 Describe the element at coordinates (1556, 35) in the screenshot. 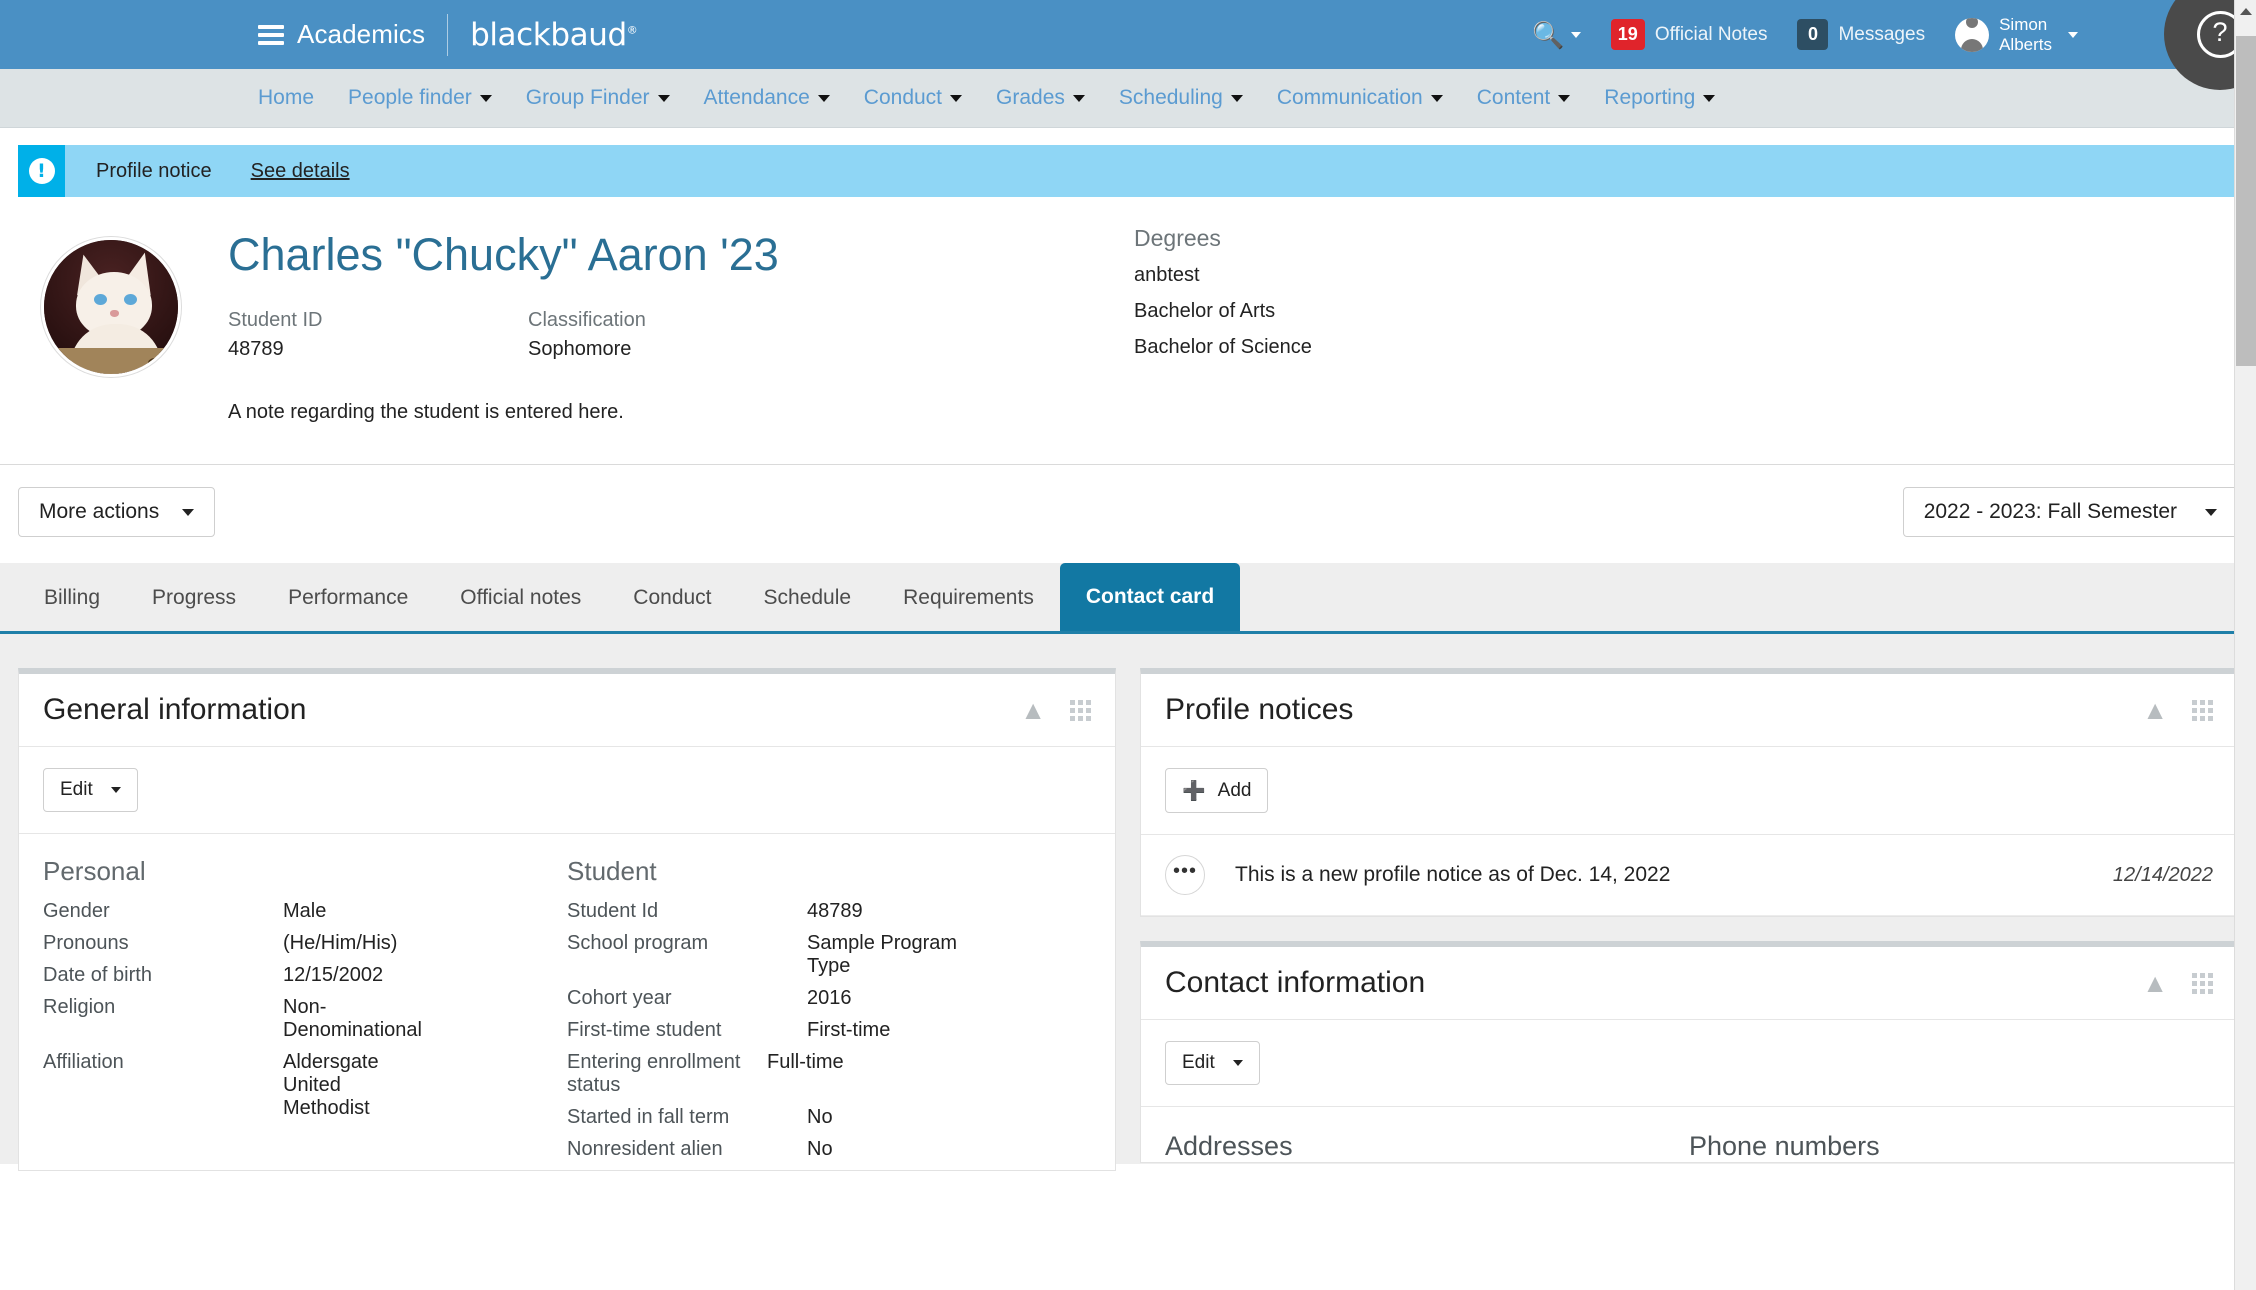

I see `search-button: 🔍` at that location.